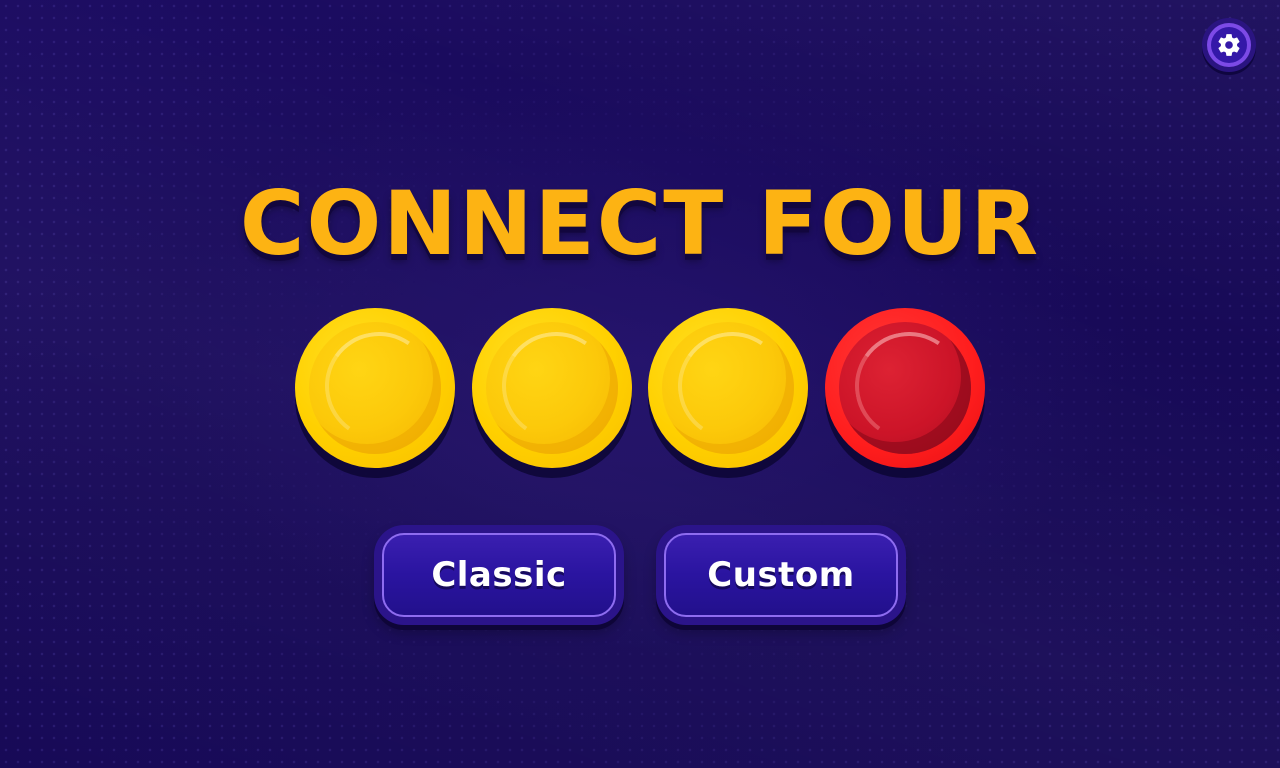  I want to click on classic-button-plate: Classic, so click(499, 575).